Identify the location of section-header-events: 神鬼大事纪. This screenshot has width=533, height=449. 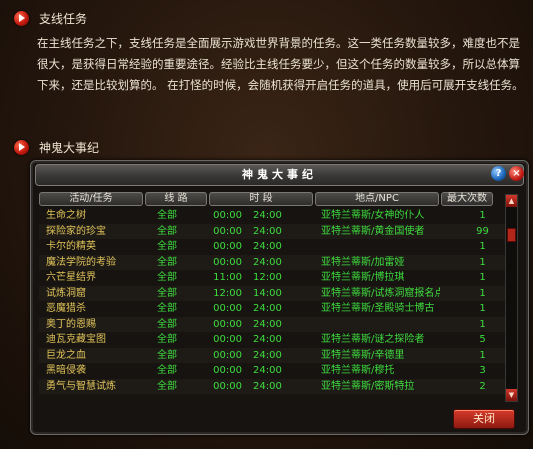
(56, 147).